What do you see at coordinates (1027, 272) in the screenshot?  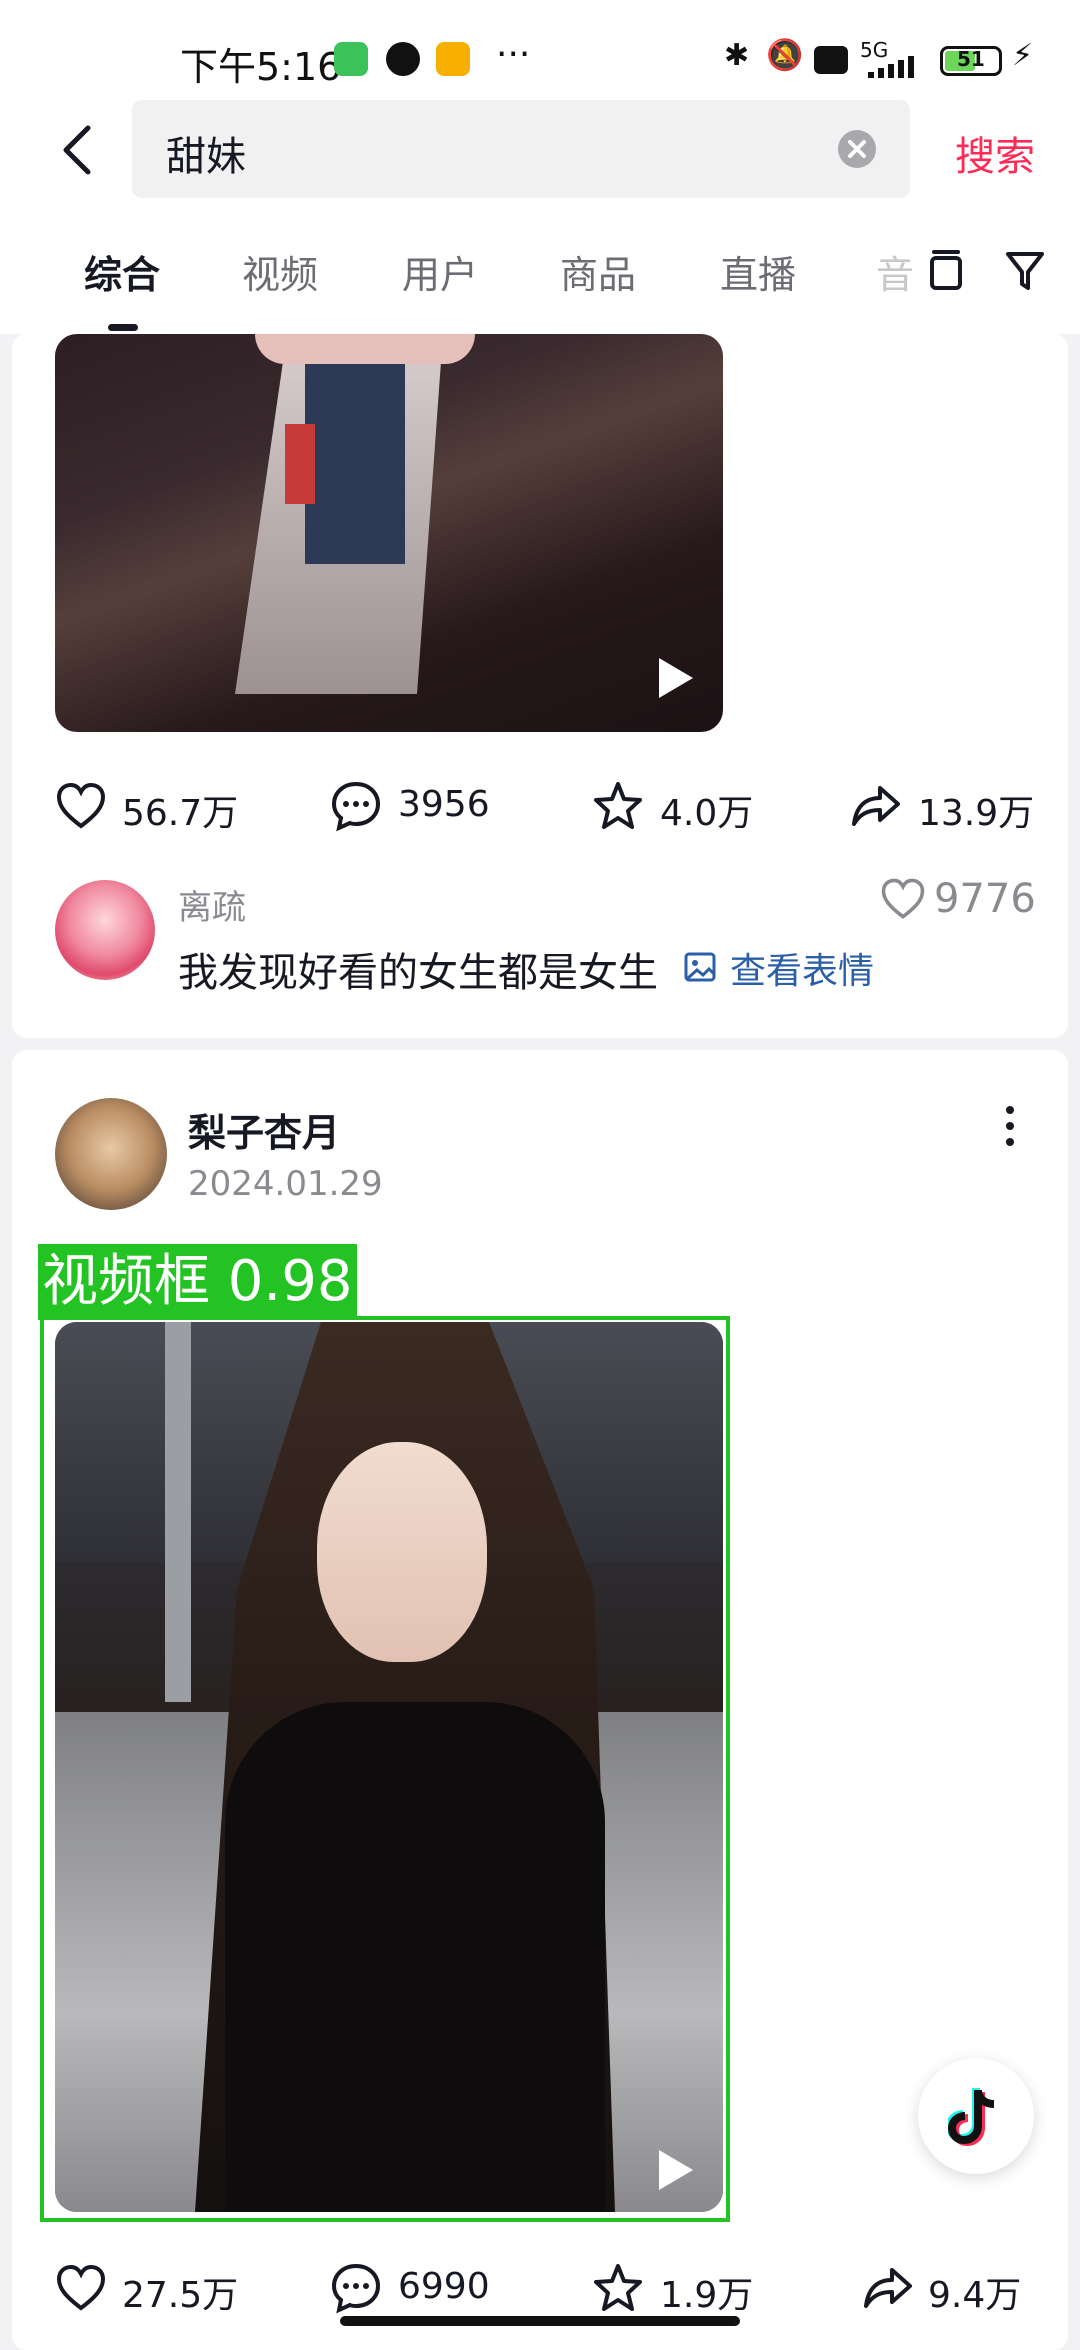 I see `filter-icon` at bounding box center [1027, 272].